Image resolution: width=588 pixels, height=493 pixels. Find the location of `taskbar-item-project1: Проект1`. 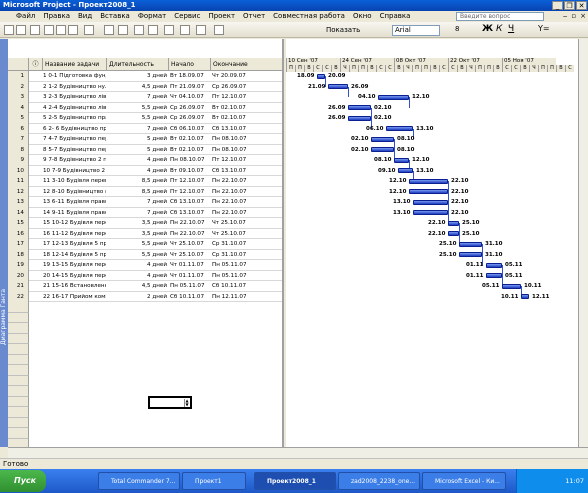

taskbar-item-project1: Проект1 is located at coordinates (214, 481).